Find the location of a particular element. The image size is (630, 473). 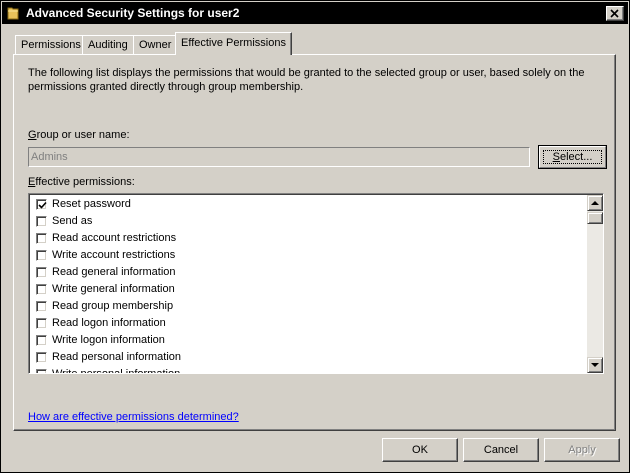

apply-button-label: Apply is located at coordinates (582, 450).